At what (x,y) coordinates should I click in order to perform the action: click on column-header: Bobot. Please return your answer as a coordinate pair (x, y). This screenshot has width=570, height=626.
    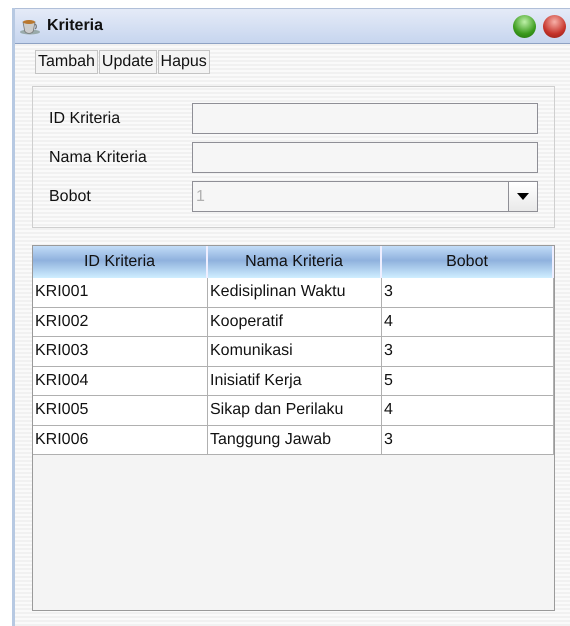
    Looking at the image, I should click on (468, 262).